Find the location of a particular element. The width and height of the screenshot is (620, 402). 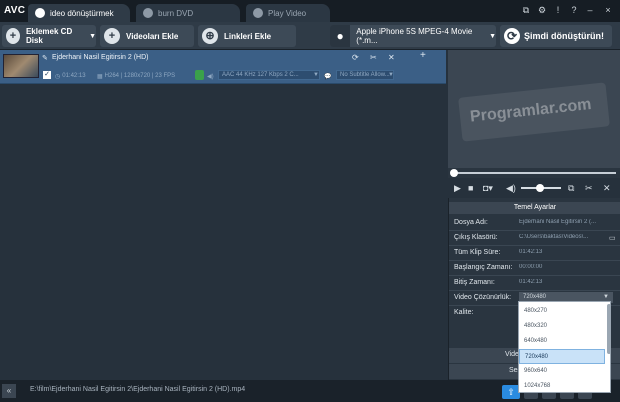

volume-icon: ◀) is located at coordinates (511, 188).